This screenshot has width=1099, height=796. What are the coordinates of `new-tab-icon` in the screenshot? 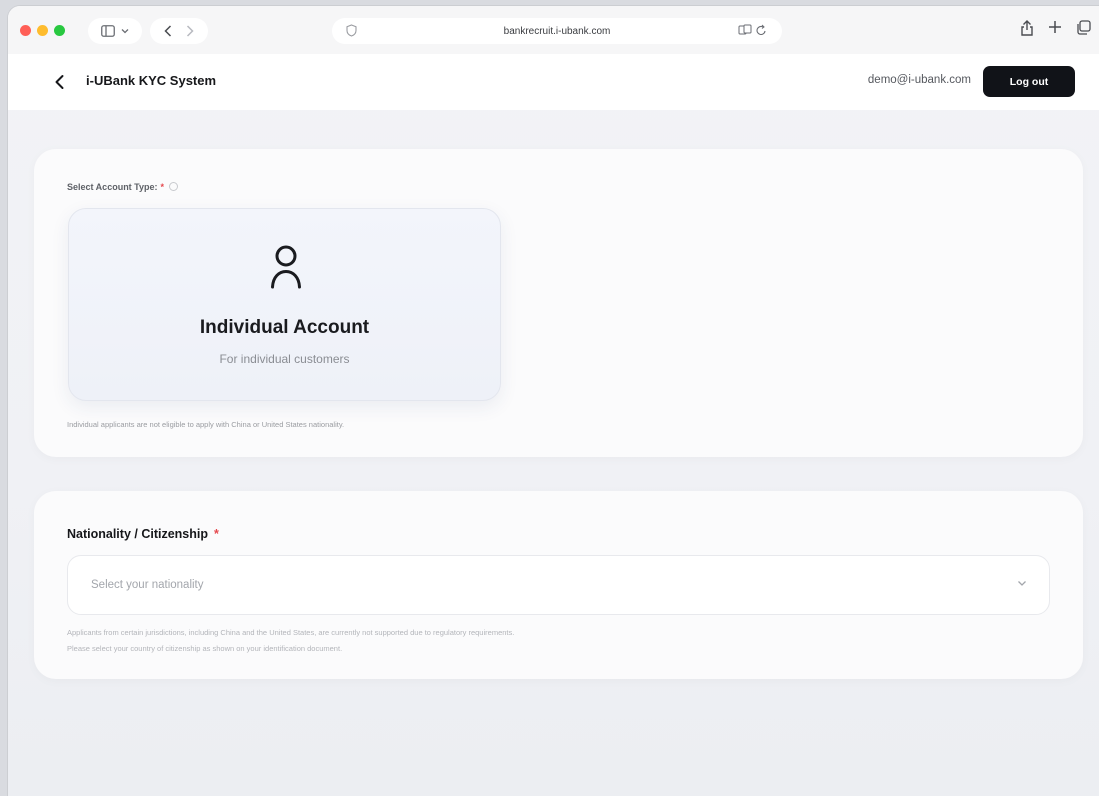 It's located at (1055, 27).